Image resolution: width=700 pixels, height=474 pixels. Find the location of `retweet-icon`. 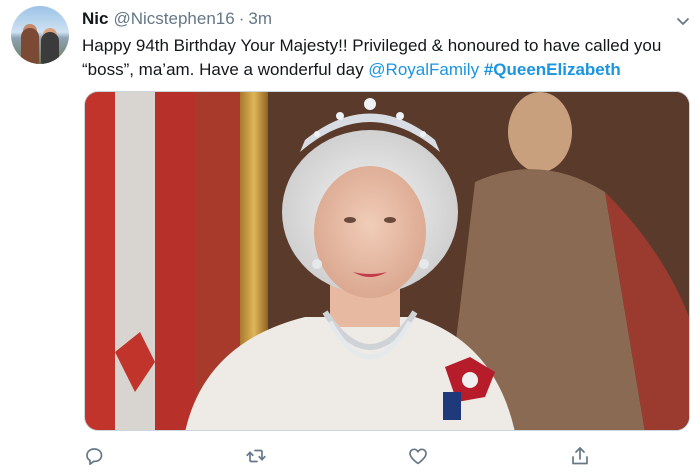

retweet-icon is located at coordinates (256, 456).